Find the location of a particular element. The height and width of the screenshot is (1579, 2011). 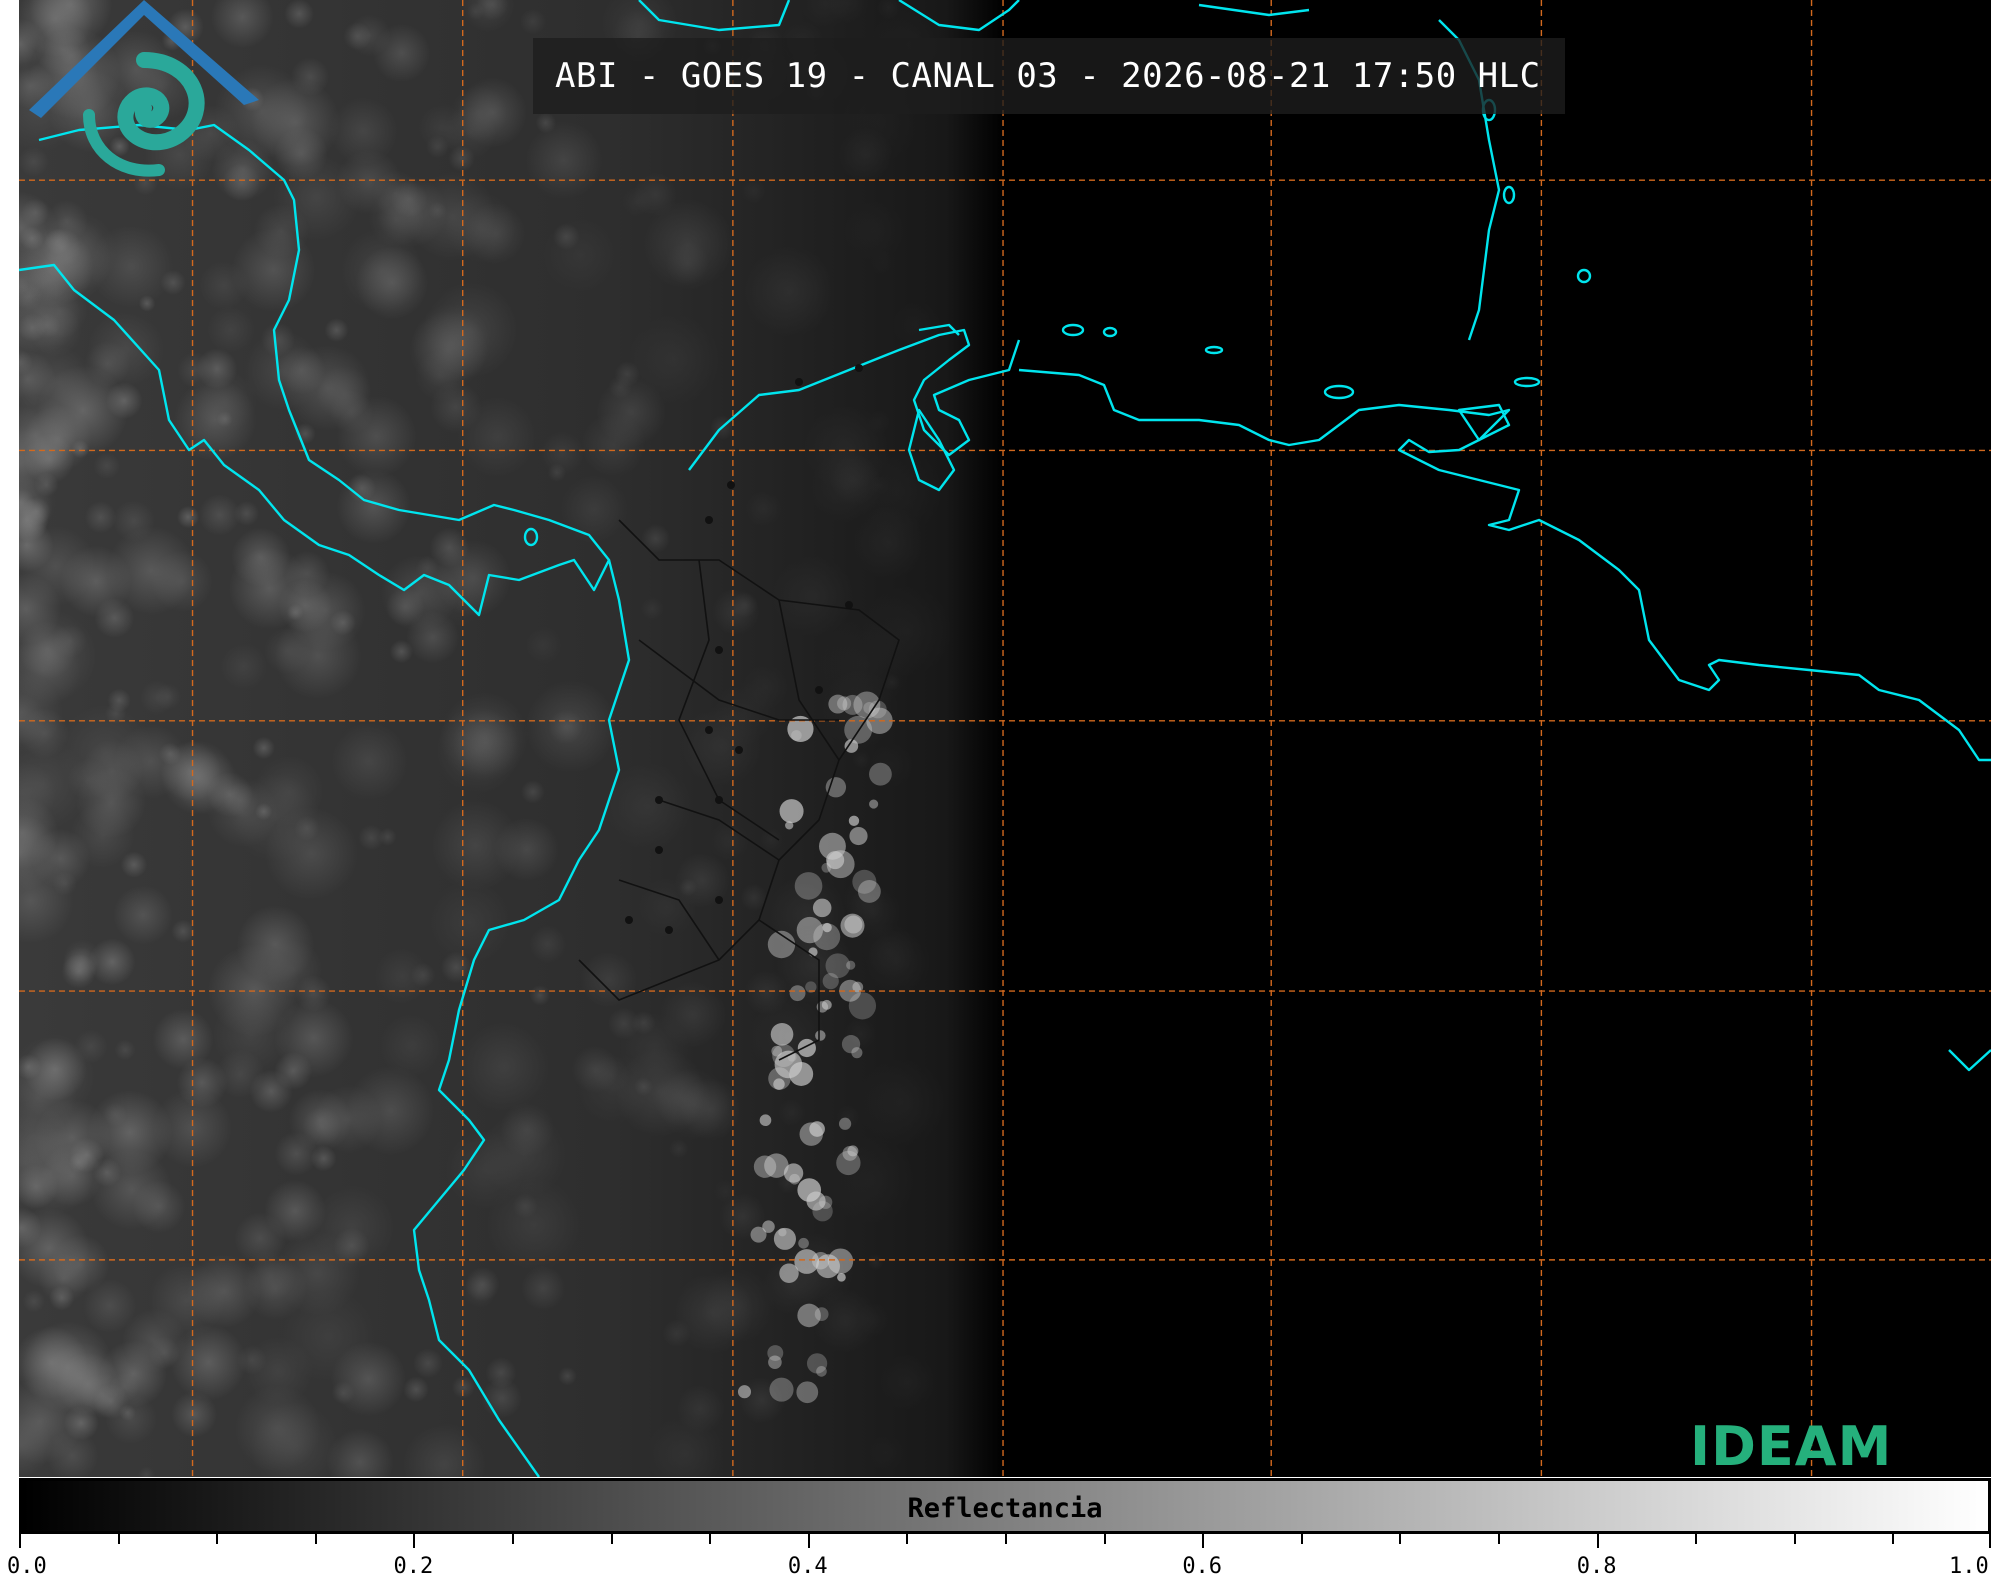

colorbar-ticks: 0.0 0.2 0.4 0.6 0.8 1.0 is located at coordinates (999, 1556).